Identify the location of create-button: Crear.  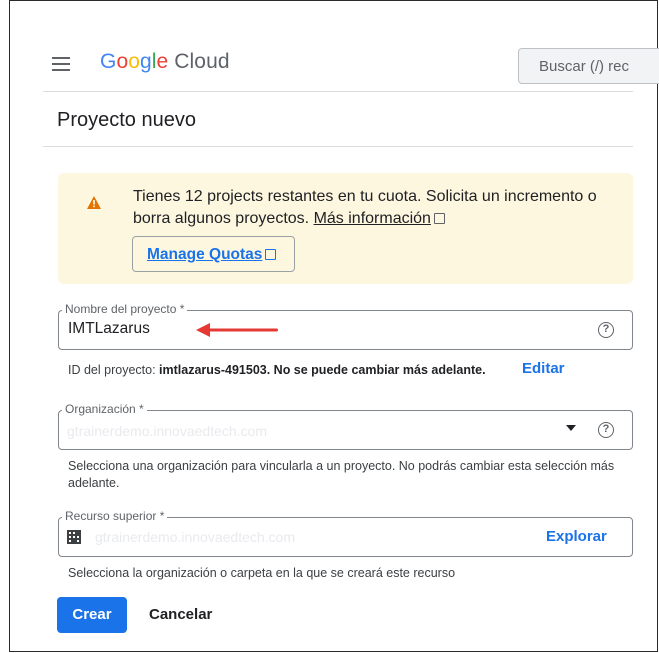
(92, 615).